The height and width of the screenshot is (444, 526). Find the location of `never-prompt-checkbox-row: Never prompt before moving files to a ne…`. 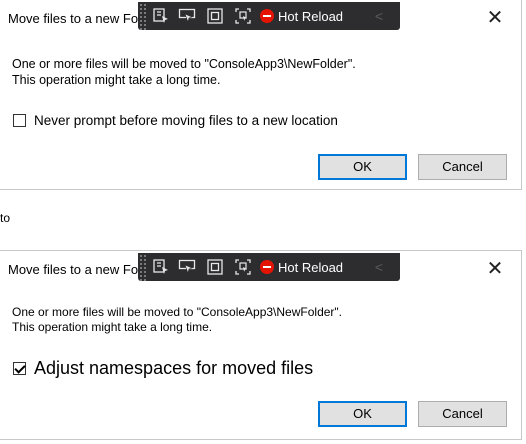

never-prompt-checkbox-row: Never prompt before moving files to a ne… is located at coordinates (175, 120).